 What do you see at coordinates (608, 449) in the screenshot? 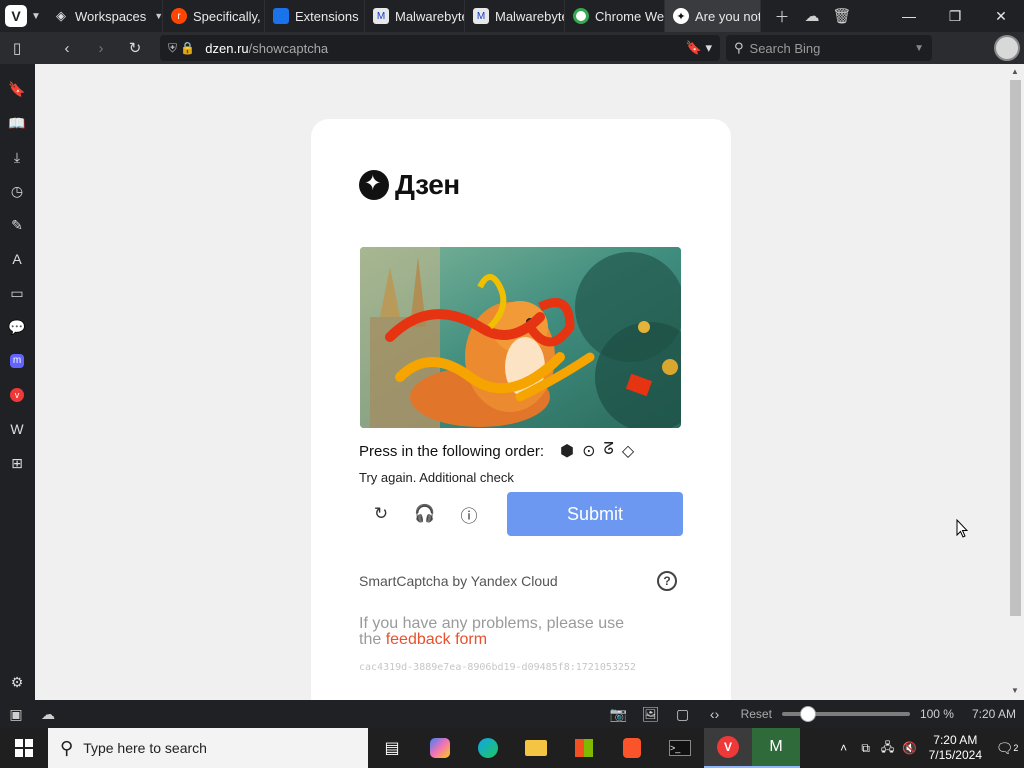
I see `order-symbol-3: ᘔ` at bounding box center [608, 449].